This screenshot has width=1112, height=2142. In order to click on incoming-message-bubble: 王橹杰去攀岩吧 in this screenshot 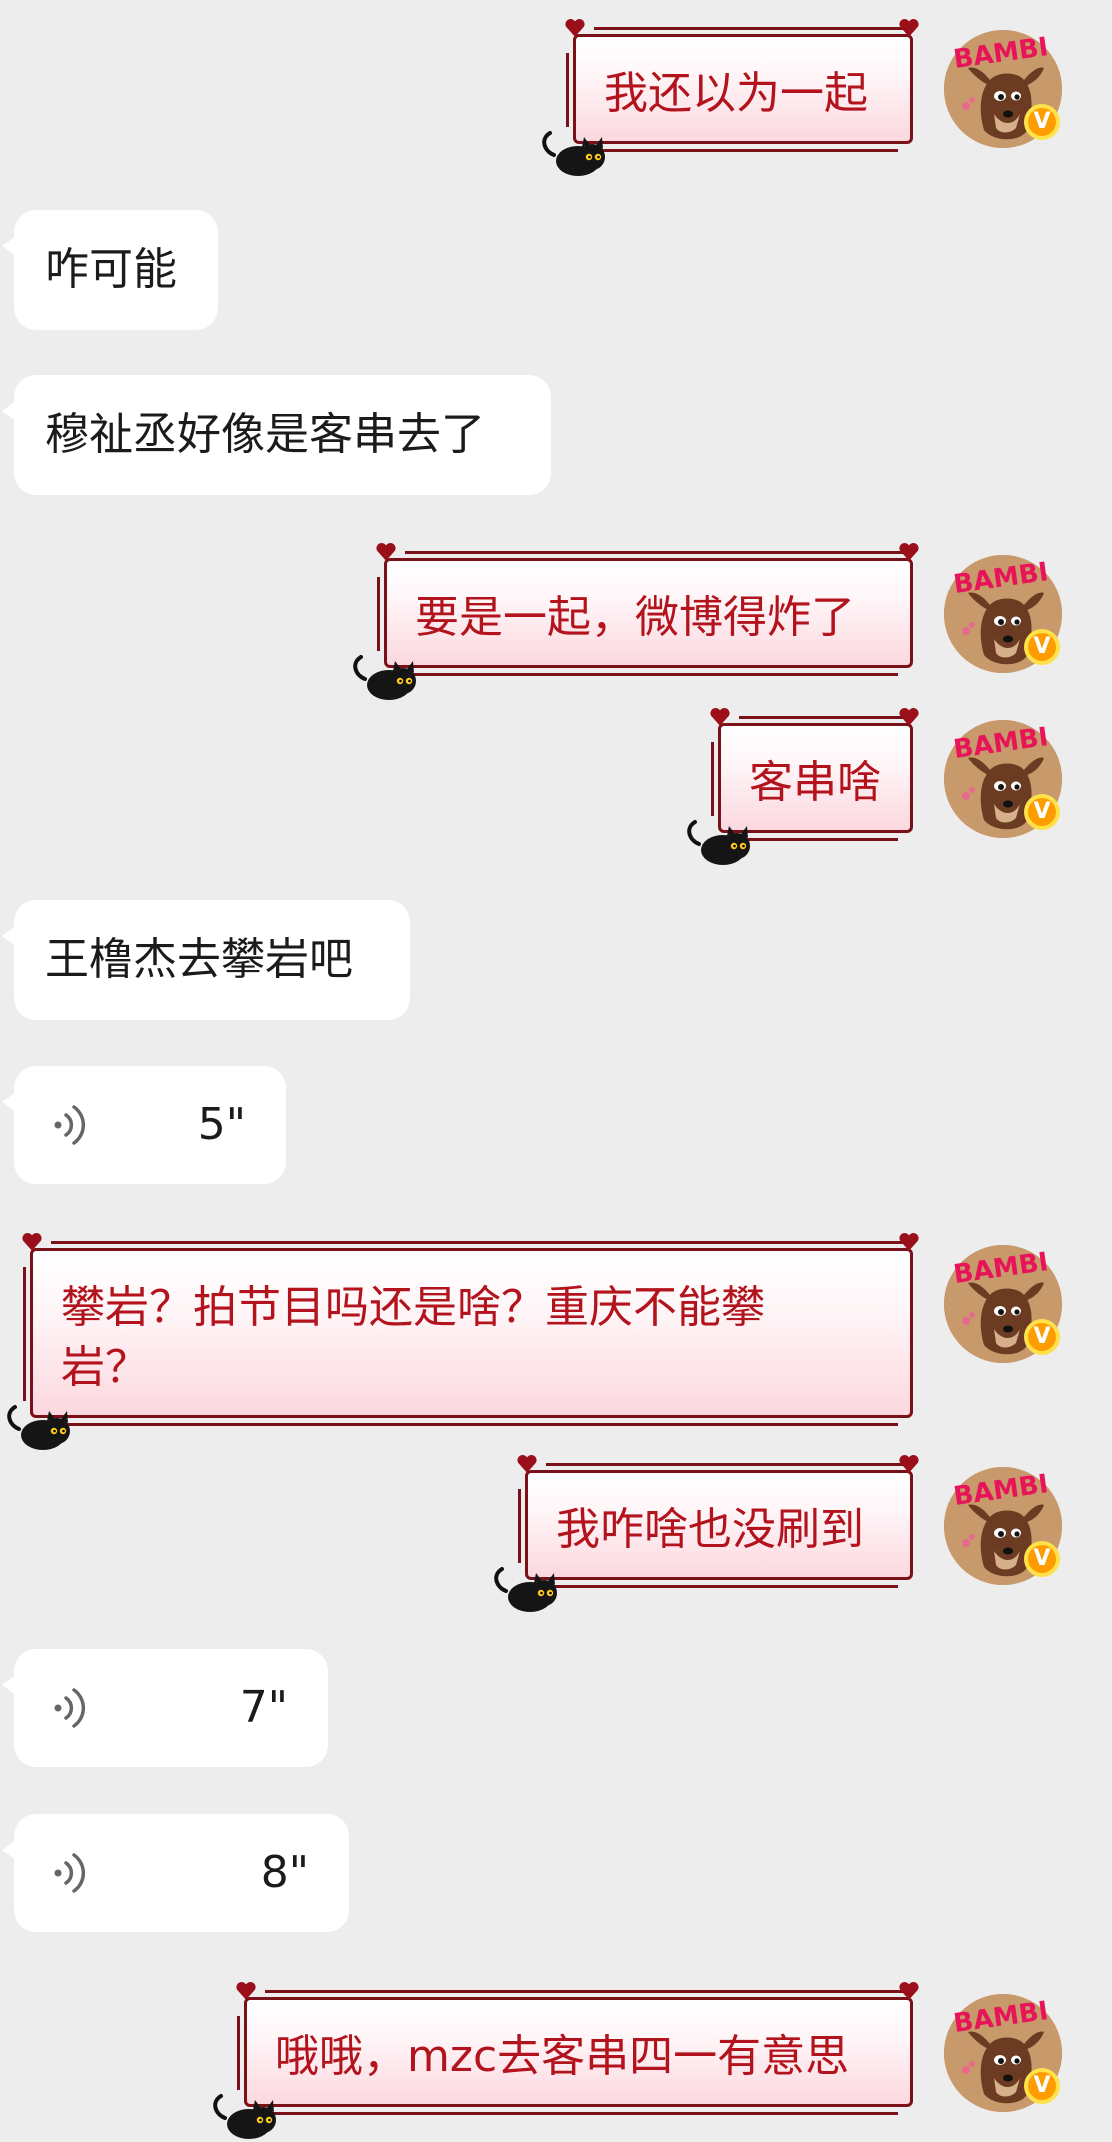, I will do `click(206, 960)`.